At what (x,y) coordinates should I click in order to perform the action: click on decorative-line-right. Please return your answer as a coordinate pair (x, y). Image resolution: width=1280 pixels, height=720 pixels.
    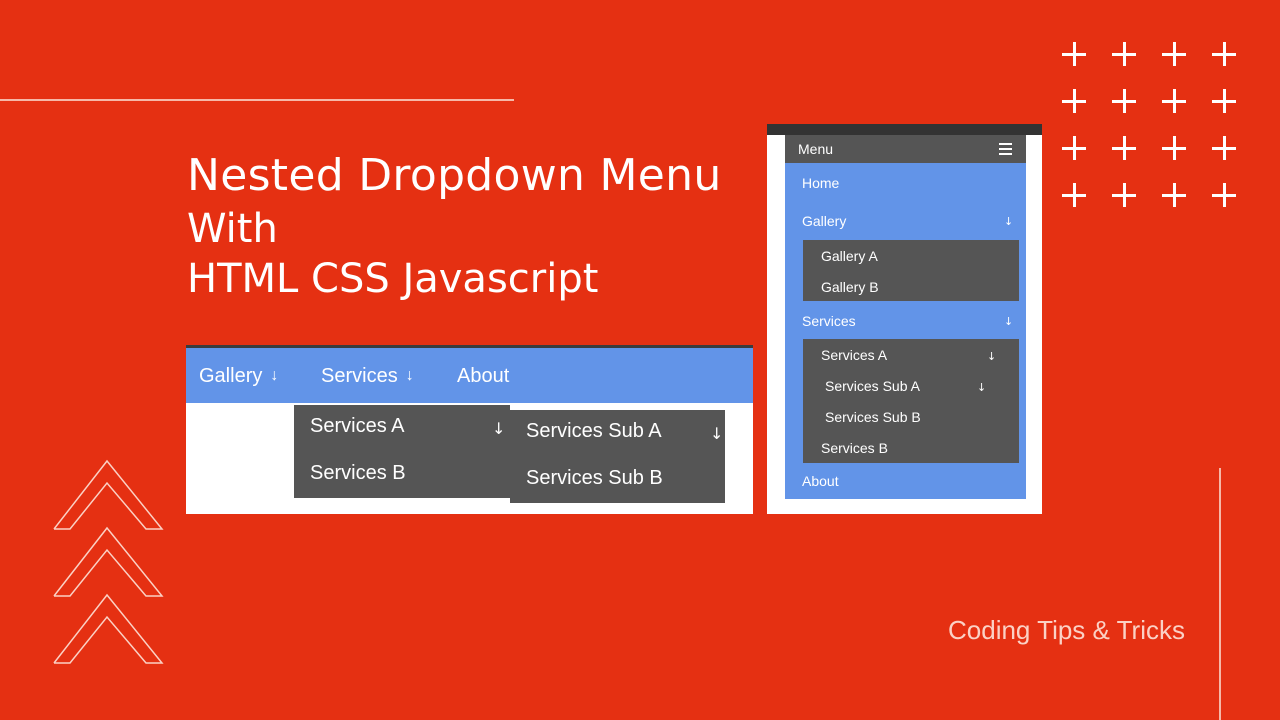
    Looking at the image, I should click on (1220, 594).